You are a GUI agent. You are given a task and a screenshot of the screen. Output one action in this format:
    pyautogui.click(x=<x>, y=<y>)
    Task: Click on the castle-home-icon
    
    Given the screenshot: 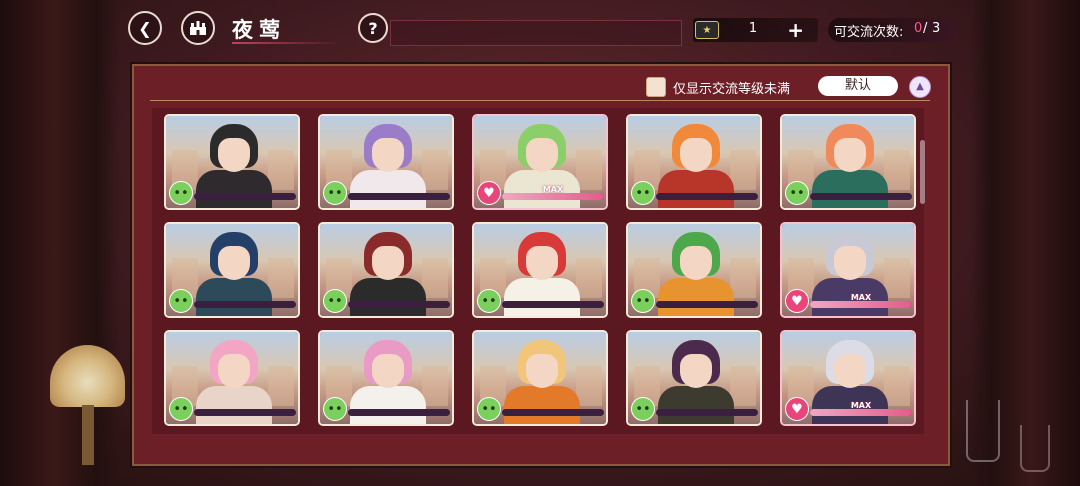 What is the action you would take?
    pyautogui.click(x=198, y=28)
    